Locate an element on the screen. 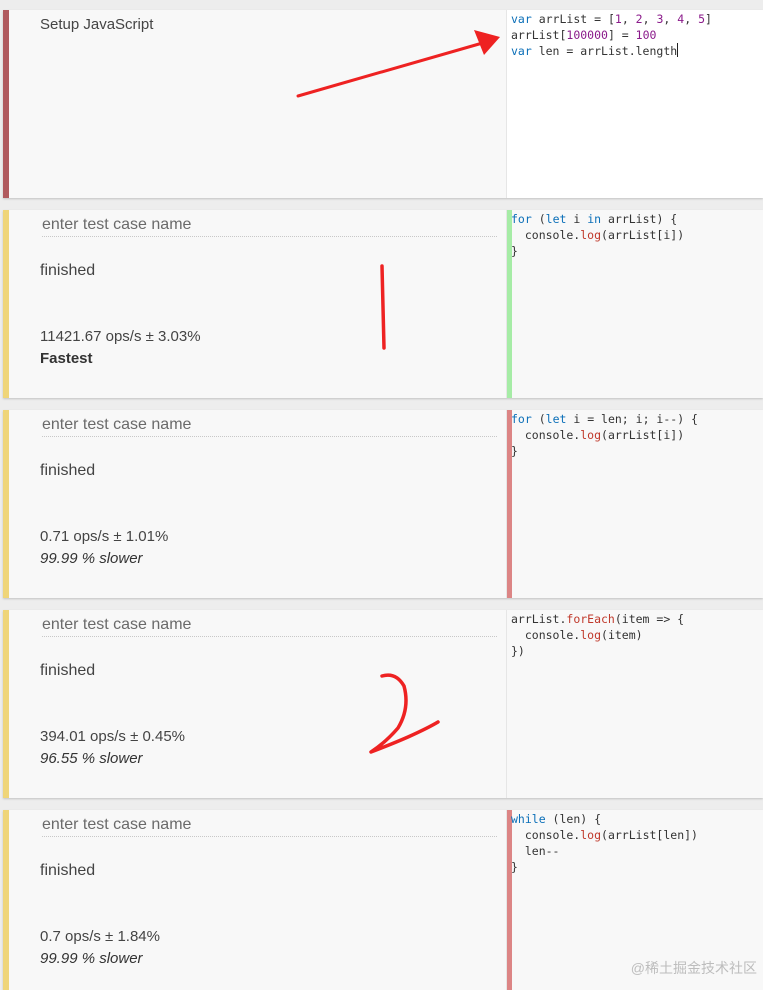 The height and width of the screenshot is (990, 763). test-case-rank: 96.55 % slower is located at coordinates (91, 758).